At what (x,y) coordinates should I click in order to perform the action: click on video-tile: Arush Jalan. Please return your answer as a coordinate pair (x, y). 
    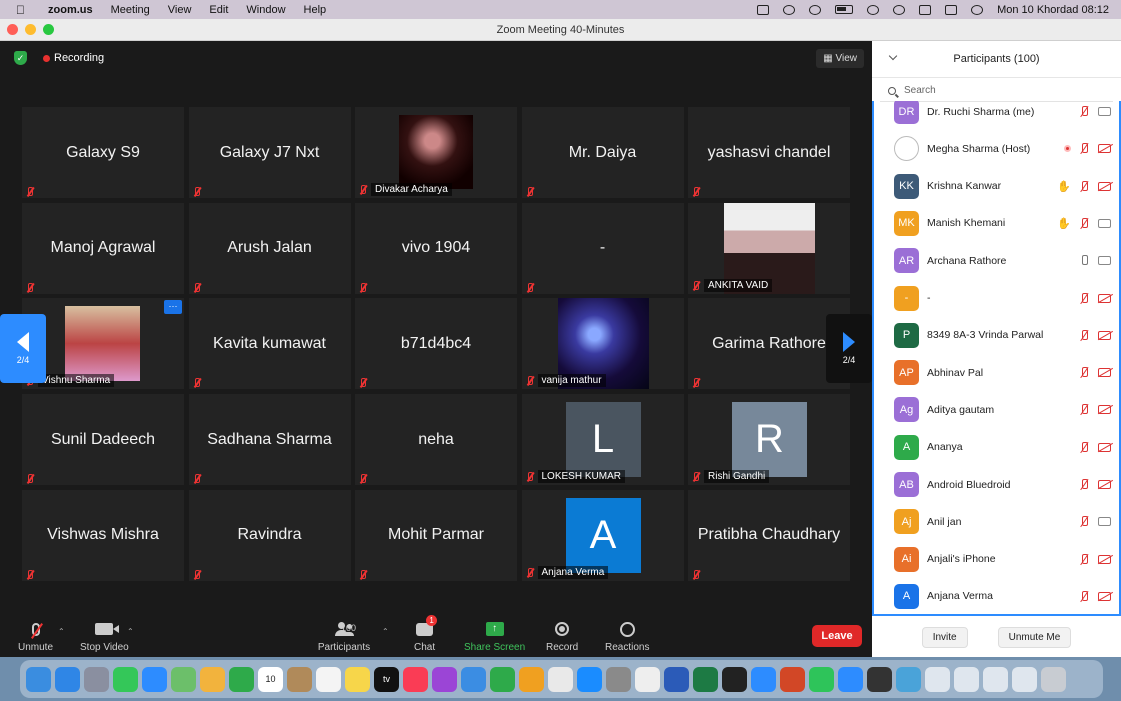
    Looking at the image, I should click on (269, 248).